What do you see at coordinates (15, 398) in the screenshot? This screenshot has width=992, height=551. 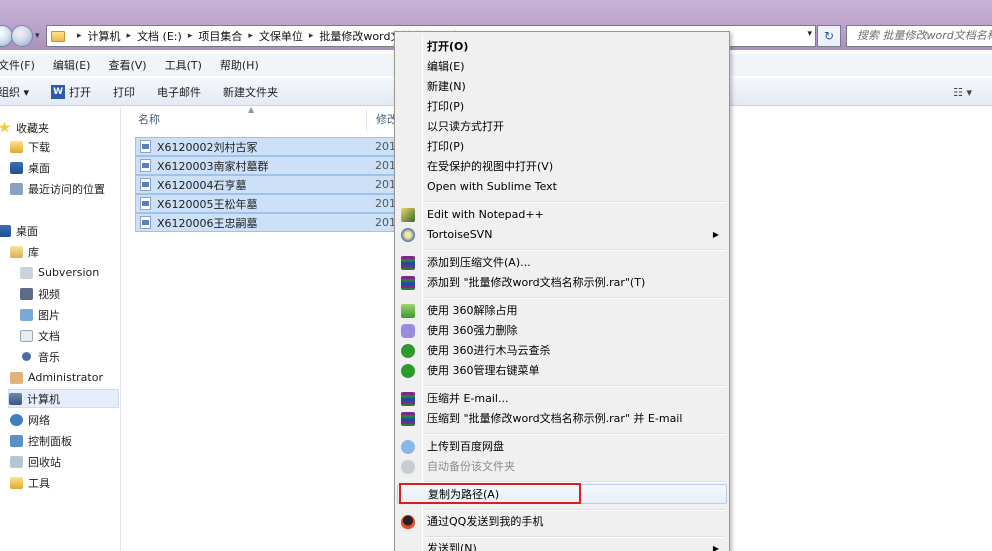 I see `computer-icon` at bounding box center [15, 398].